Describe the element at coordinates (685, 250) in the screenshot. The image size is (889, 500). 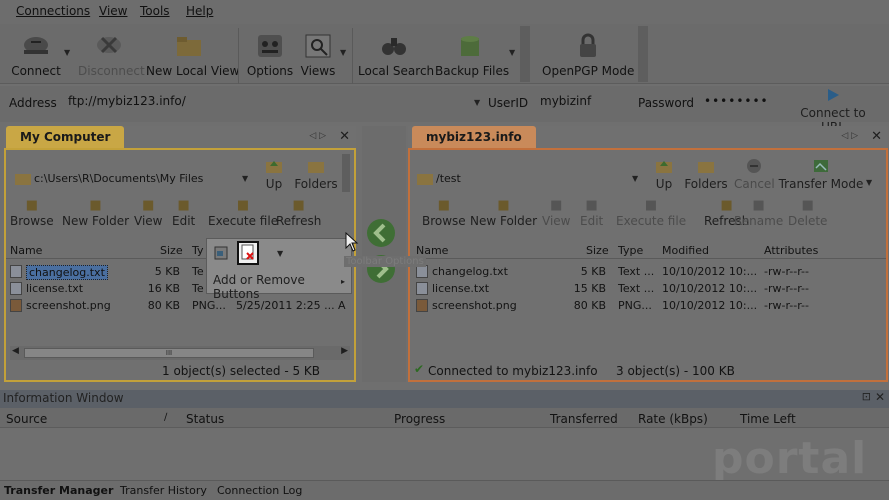
I see `column-modified: Modified` at that location.